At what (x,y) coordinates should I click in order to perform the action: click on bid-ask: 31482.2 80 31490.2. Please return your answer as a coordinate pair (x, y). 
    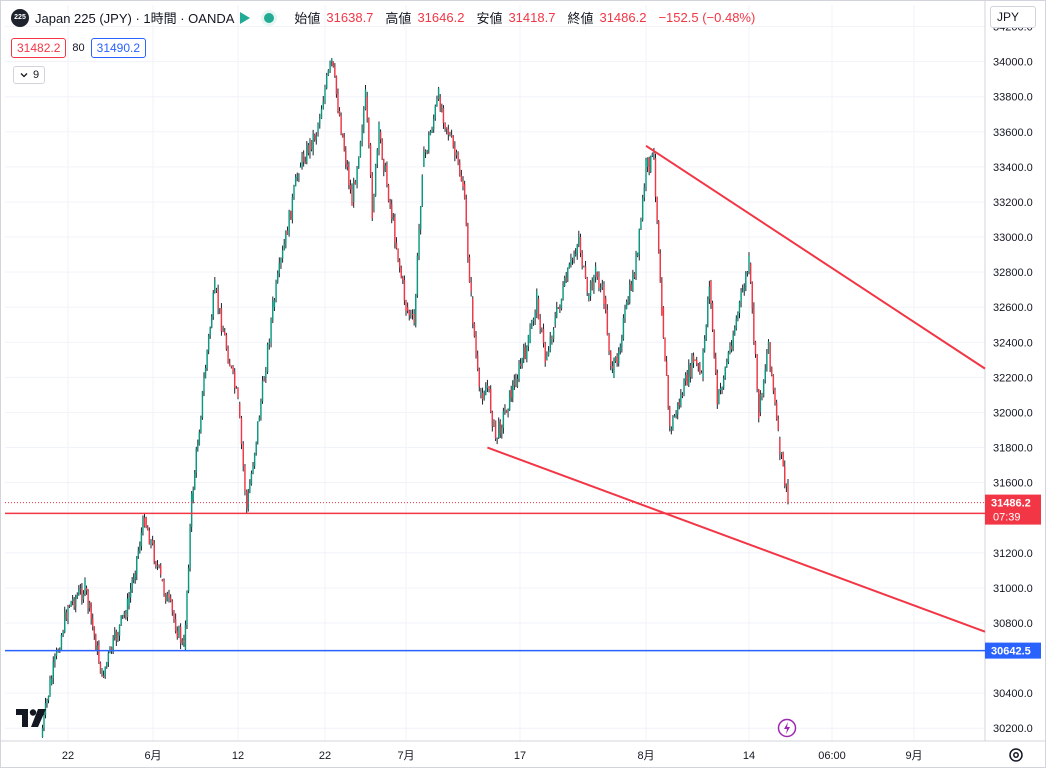
    Looking at the image, I should click on (79, 48).